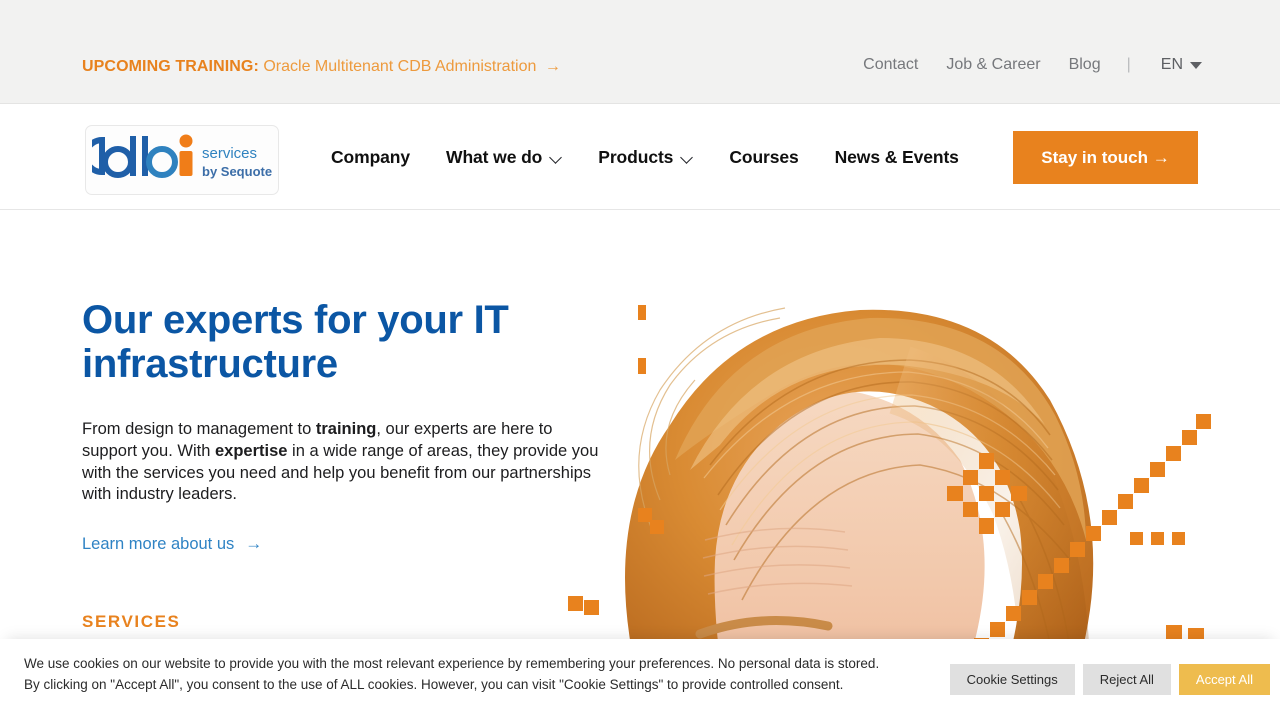 Image resolution: width=1280 pixels, height=720 pixels. Describe the element at coordinates (158, 543) in the screenshot. I see `learn-more-label: Learn more about us` at that location.